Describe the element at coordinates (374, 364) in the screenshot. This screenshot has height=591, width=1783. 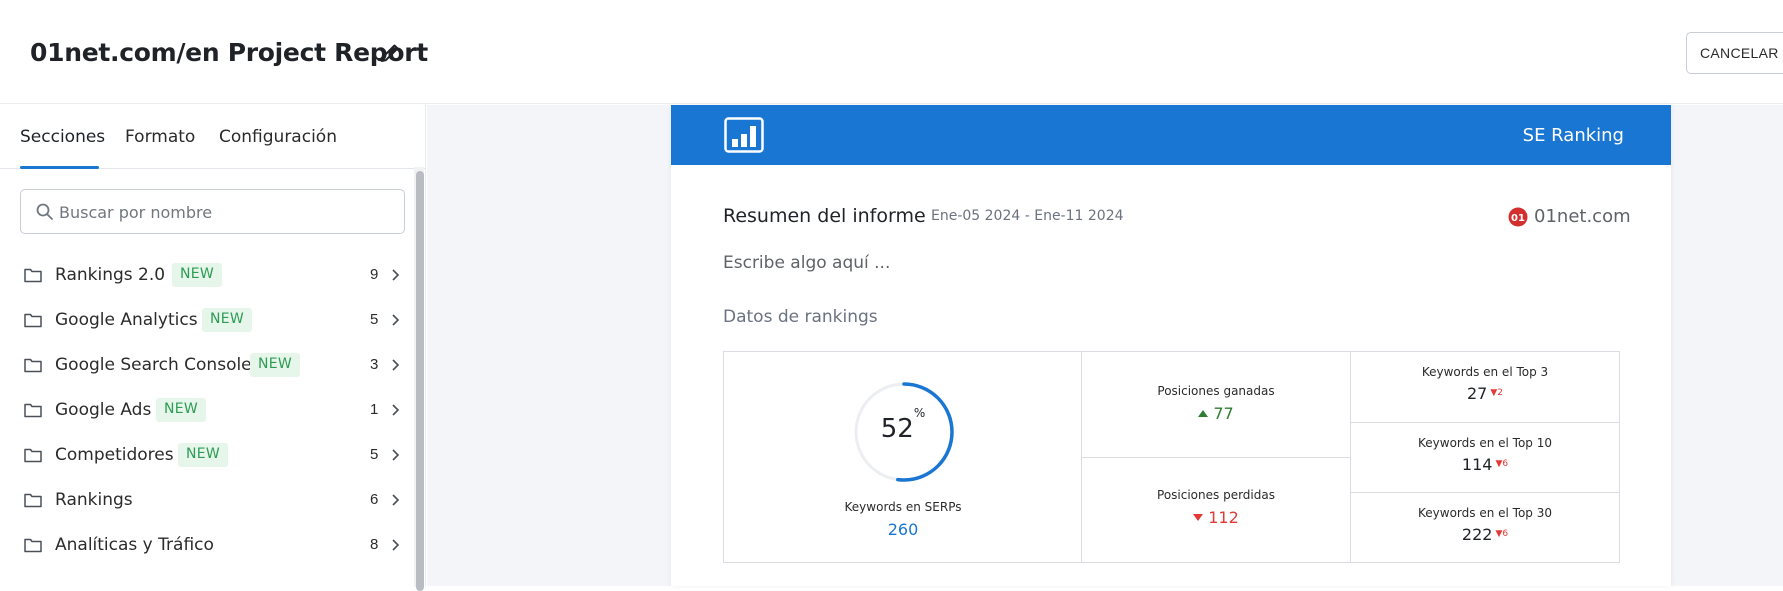
I see `item-count: 3` at that location.